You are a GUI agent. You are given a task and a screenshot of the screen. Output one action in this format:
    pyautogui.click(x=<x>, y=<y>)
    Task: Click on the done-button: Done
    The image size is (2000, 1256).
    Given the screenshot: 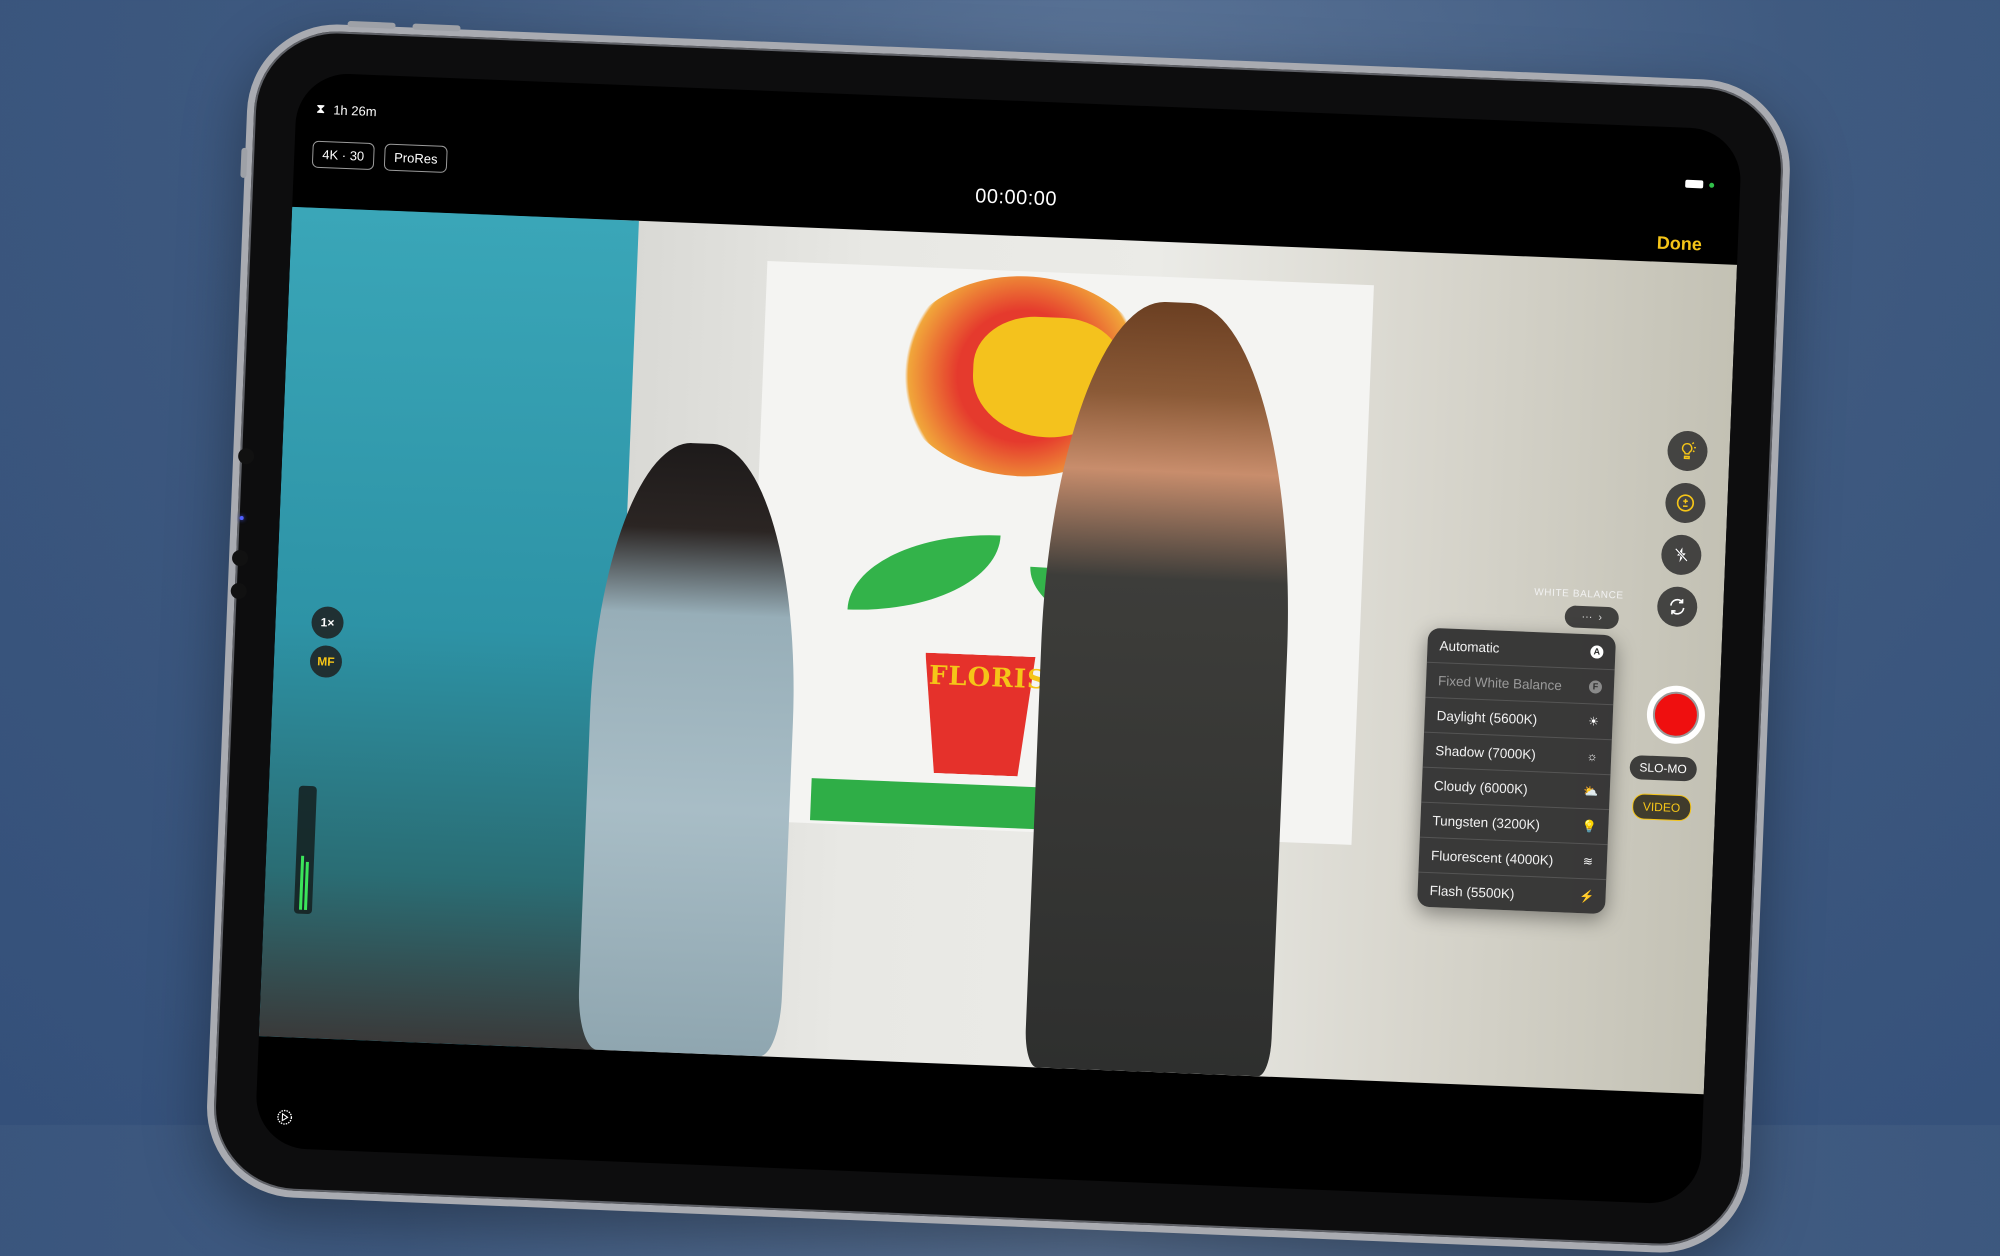 What is the action you would take?
    pyautogui.click(x=1679, y=244)
    